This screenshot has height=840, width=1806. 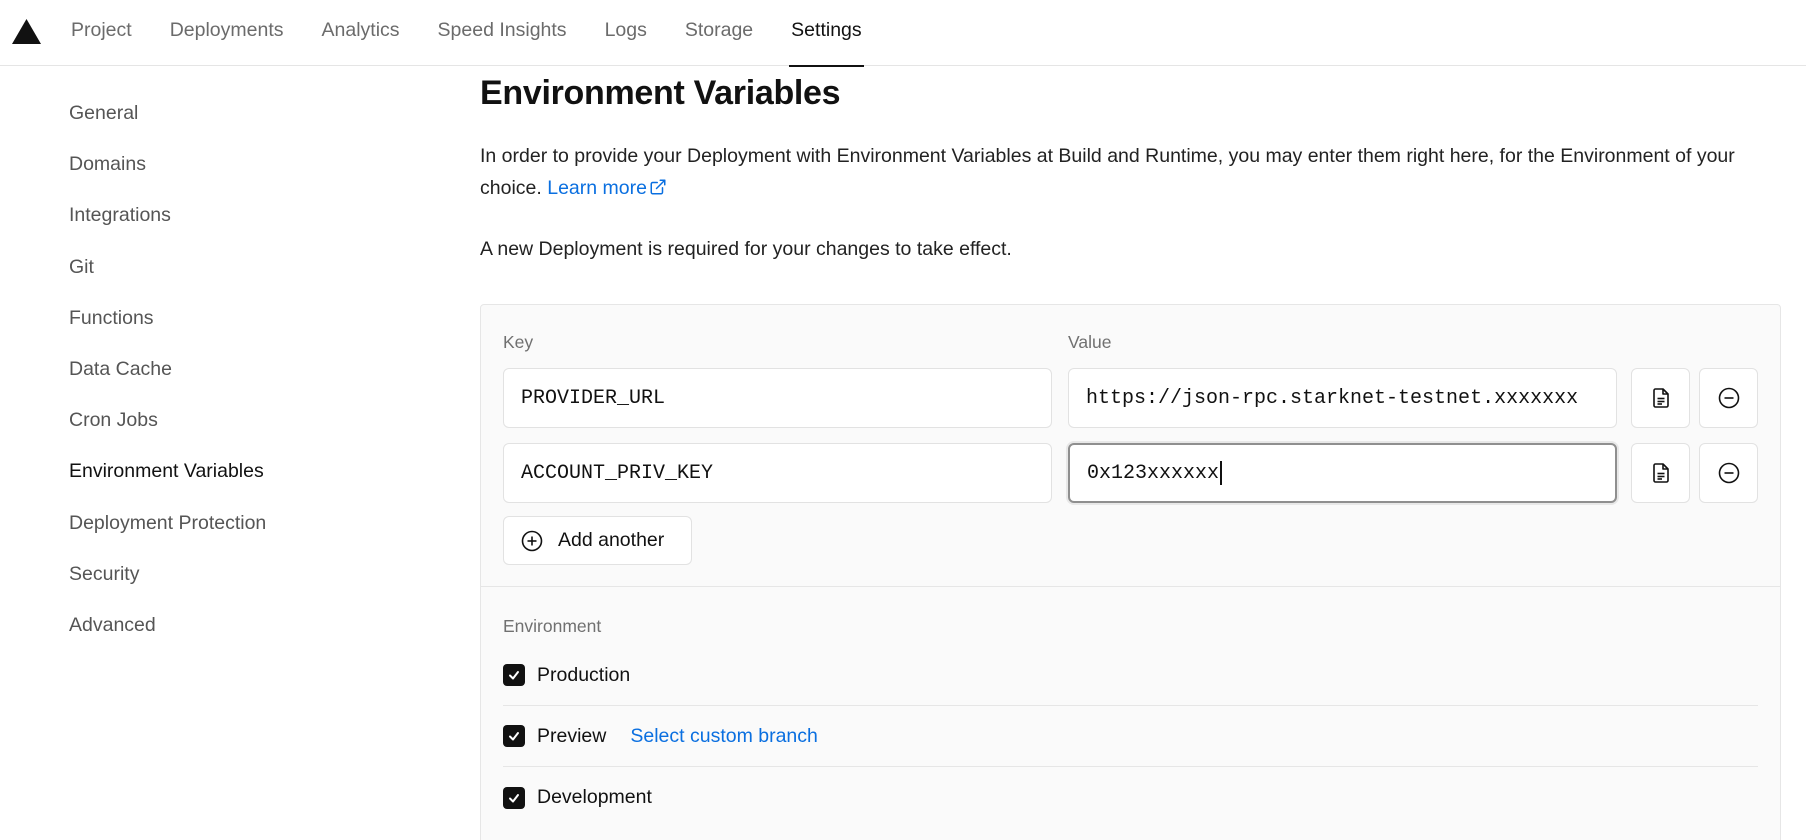 What do you see at coordinates (1130, 675) in the screenshot?
I see `environment-option-production: Production` at bounding box center [1130, 675].